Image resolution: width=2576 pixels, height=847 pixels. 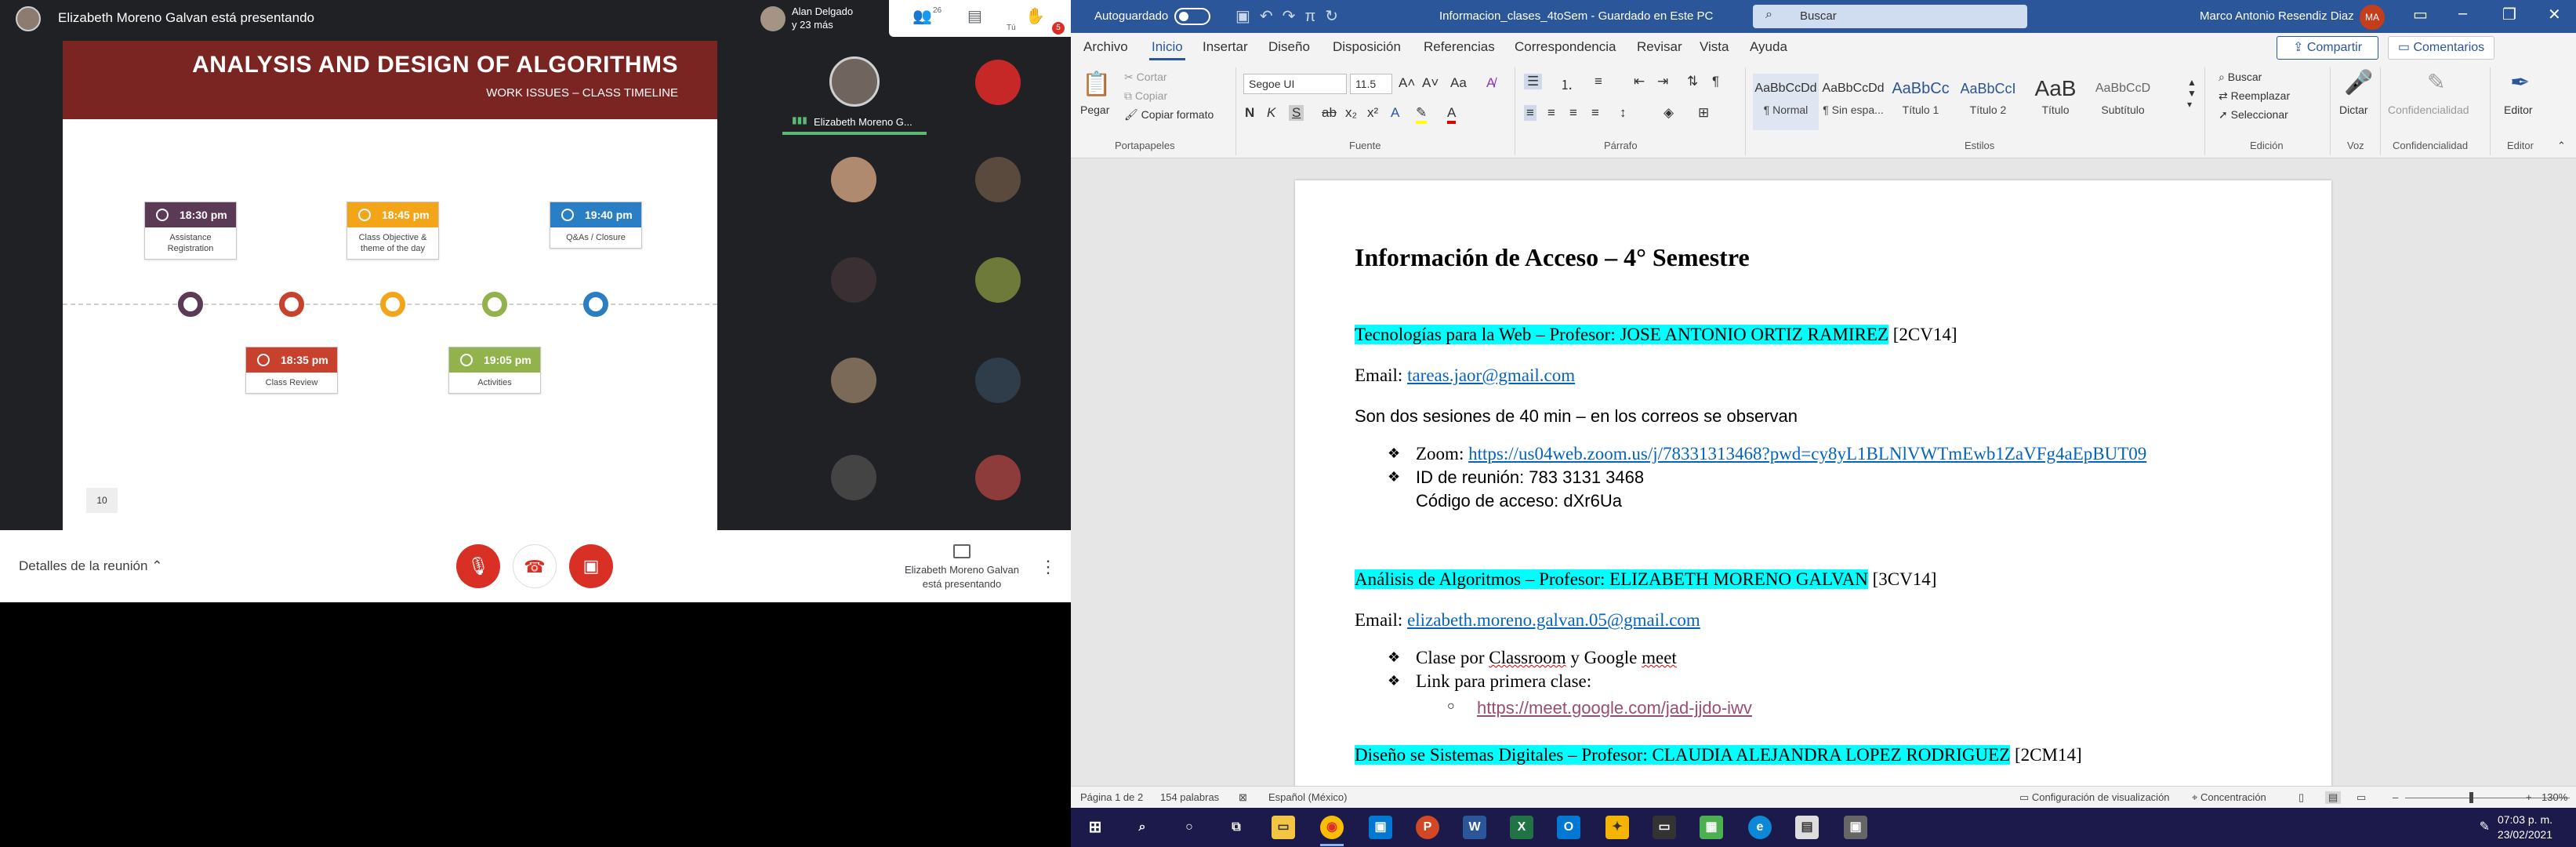 What do you see at coordinates (2094, 797) in the screenshot?
I see `display-settings: ▭ Configuración de visualización` at bounding box center [2094, 797].